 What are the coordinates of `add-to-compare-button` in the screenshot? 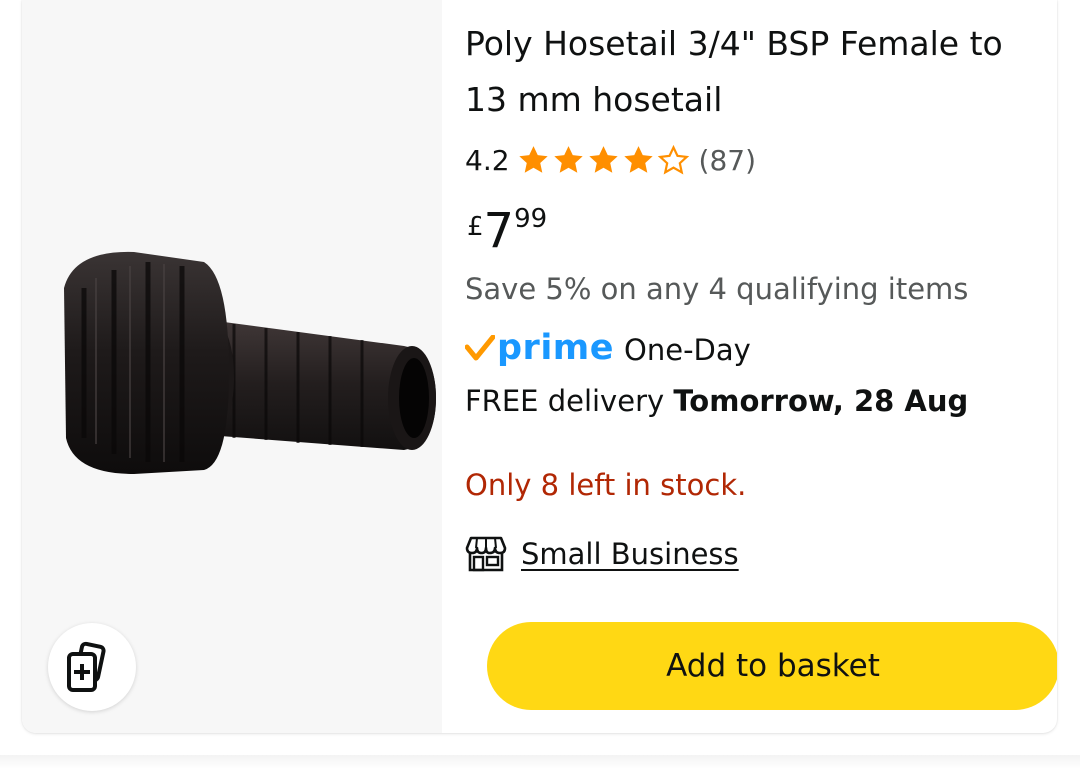 It's located at (92, 667).